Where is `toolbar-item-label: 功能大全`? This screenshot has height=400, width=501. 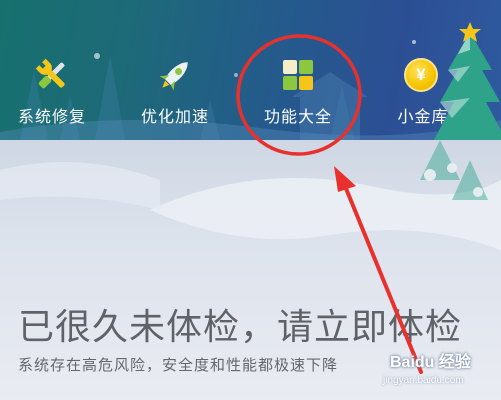
toolbar-item-label: 功能大全 is located at coordinates (297, 117).